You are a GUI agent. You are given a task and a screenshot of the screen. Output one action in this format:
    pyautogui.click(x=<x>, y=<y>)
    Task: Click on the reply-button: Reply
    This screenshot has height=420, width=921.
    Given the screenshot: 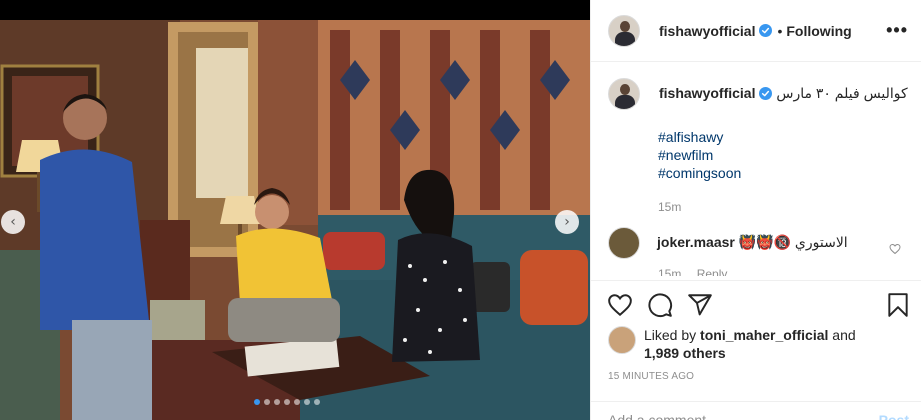 What is the action you would take?
    pyautogui.click(x=712, y=271)
    